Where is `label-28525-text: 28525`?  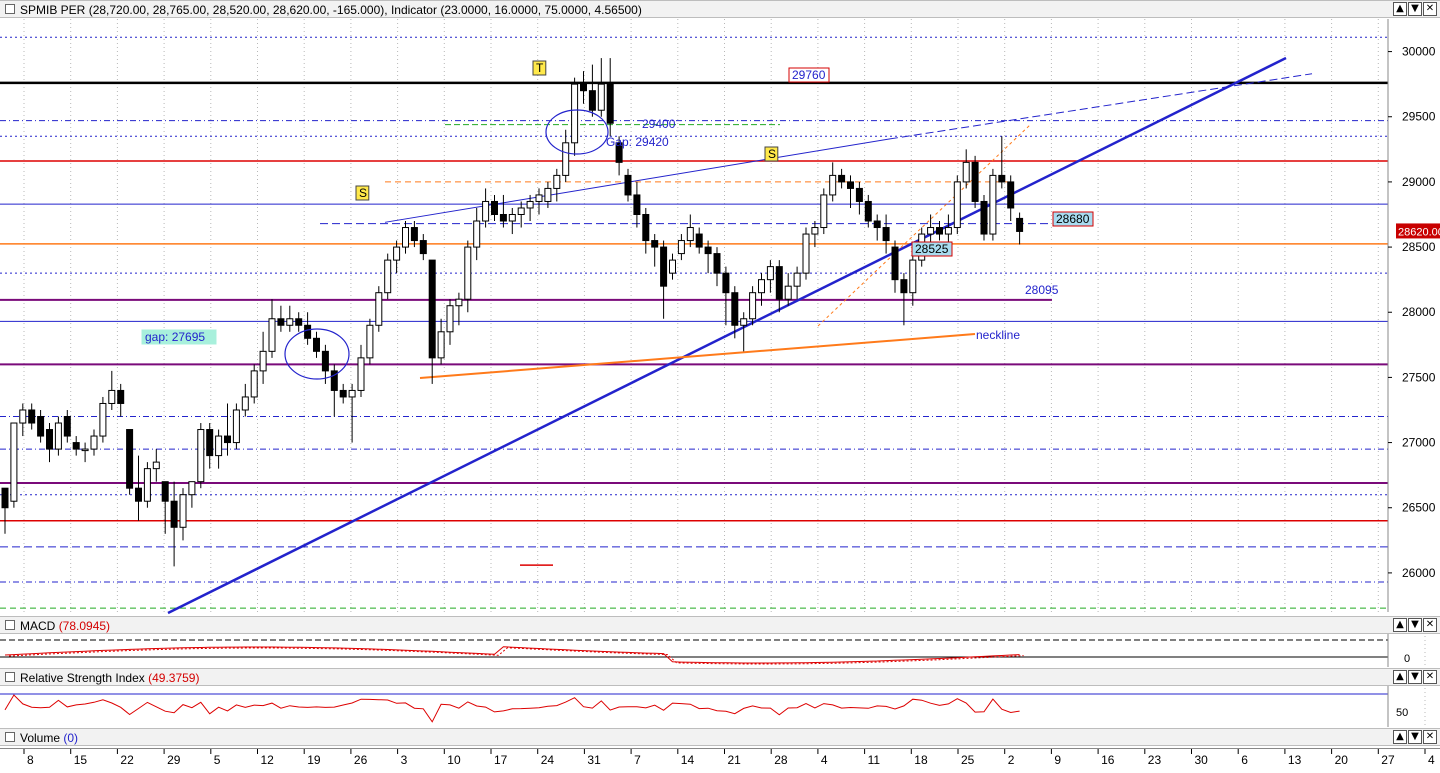
label-28525-text: 28525 is located at coordinates (932, 249).